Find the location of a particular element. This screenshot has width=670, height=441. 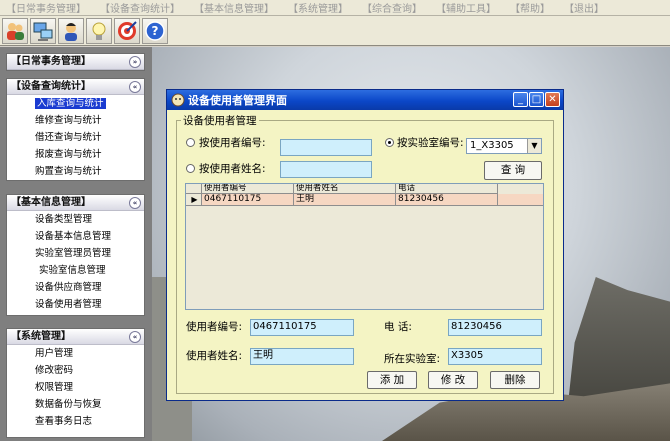

search-user-id-input is located at coordinates (326, 147).